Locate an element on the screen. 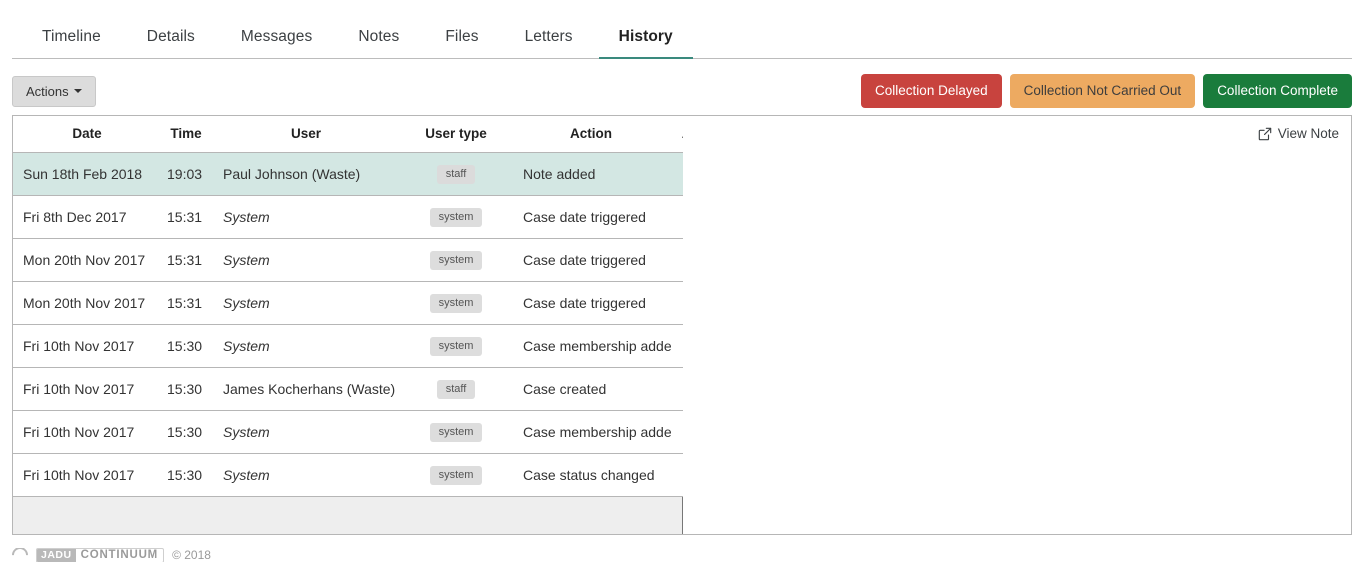 The width and height of the screenshot is (1364, 562). actions-dropdown-label: Actions is located at coordinates (47, 91).